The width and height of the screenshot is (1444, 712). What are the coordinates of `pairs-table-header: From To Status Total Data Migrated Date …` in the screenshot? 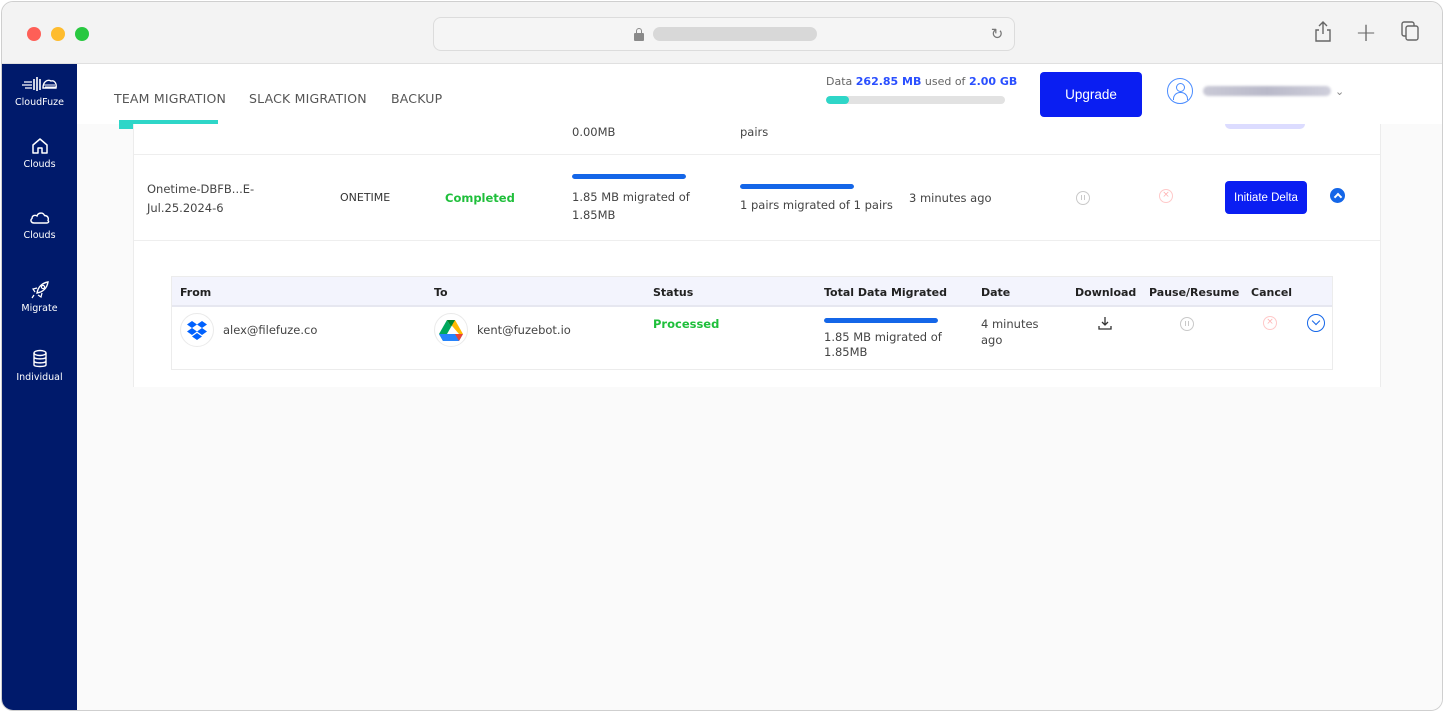 It's located at (752, 292).